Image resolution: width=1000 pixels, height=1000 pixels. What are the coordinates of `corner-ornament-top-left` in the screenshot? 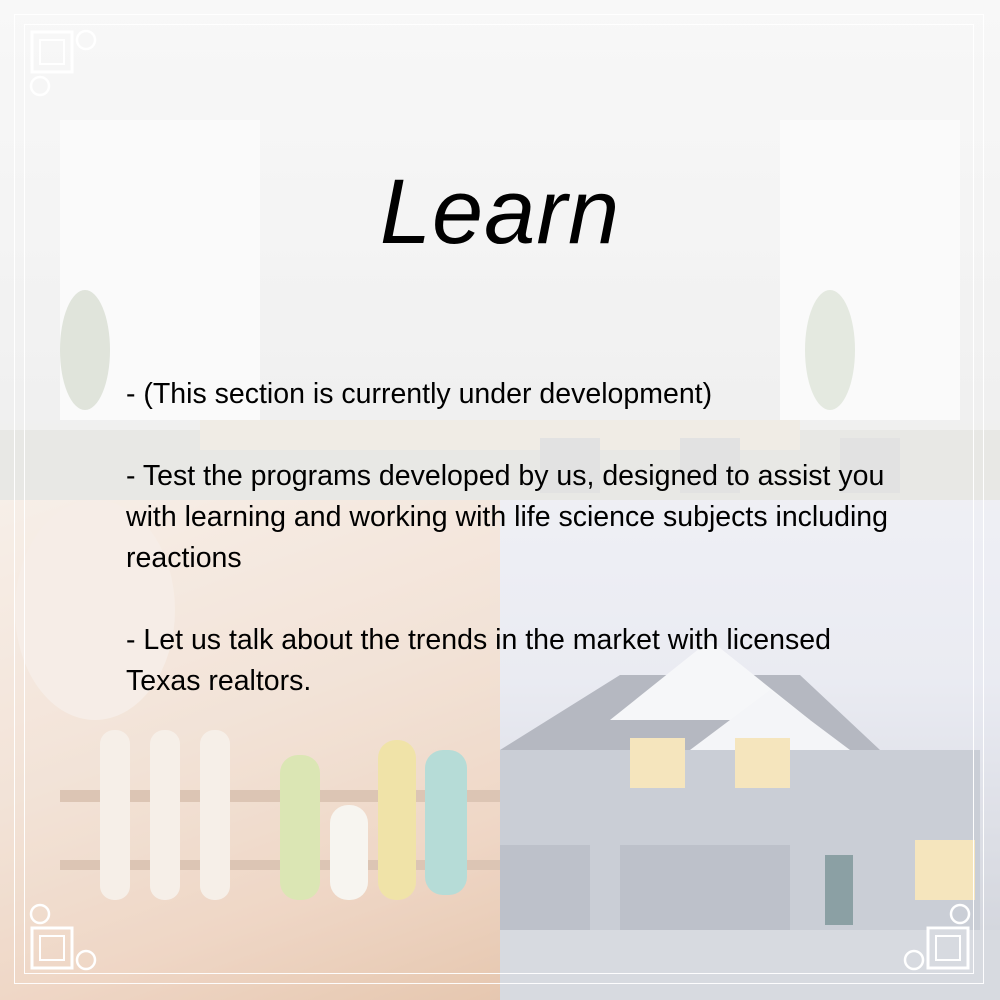 It's located at (63, 63).